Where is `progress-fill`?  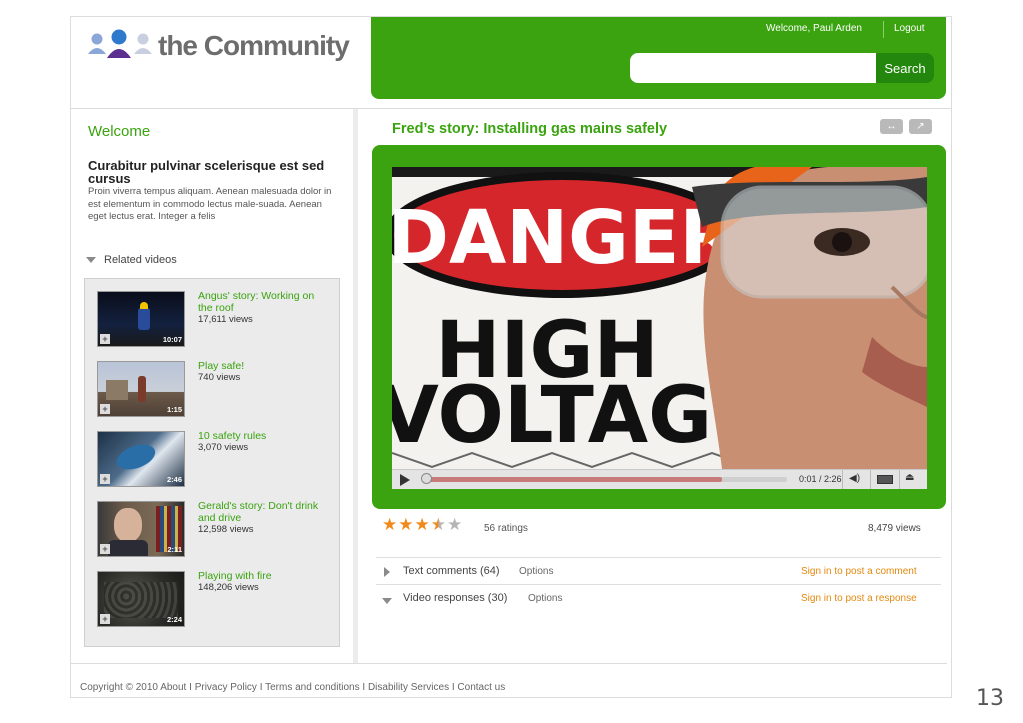
progress-fill is located at coordinates (573, 479).